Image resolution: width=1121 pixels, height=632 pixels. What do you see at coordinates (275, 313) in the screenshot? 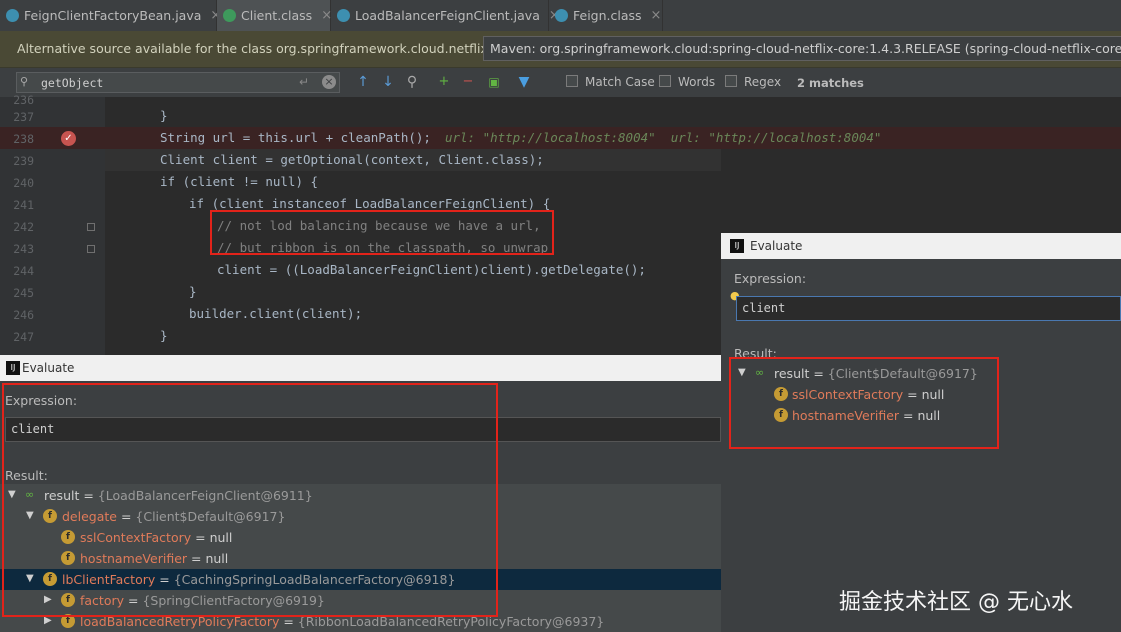
I see `code-line: builder.client(client);` at bounding box center [275, 313].